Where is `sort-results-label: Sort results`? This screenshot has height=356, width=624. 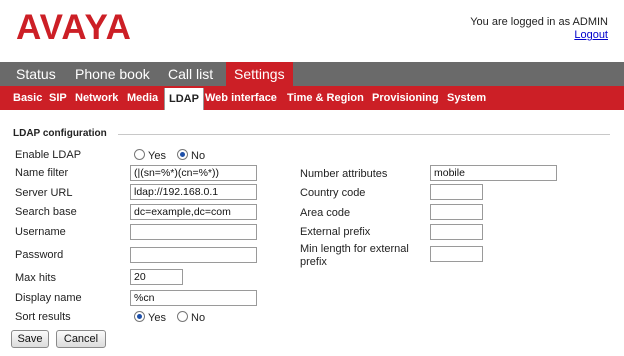
sort-results-label: Sort results is located at coordinates (43, 317).